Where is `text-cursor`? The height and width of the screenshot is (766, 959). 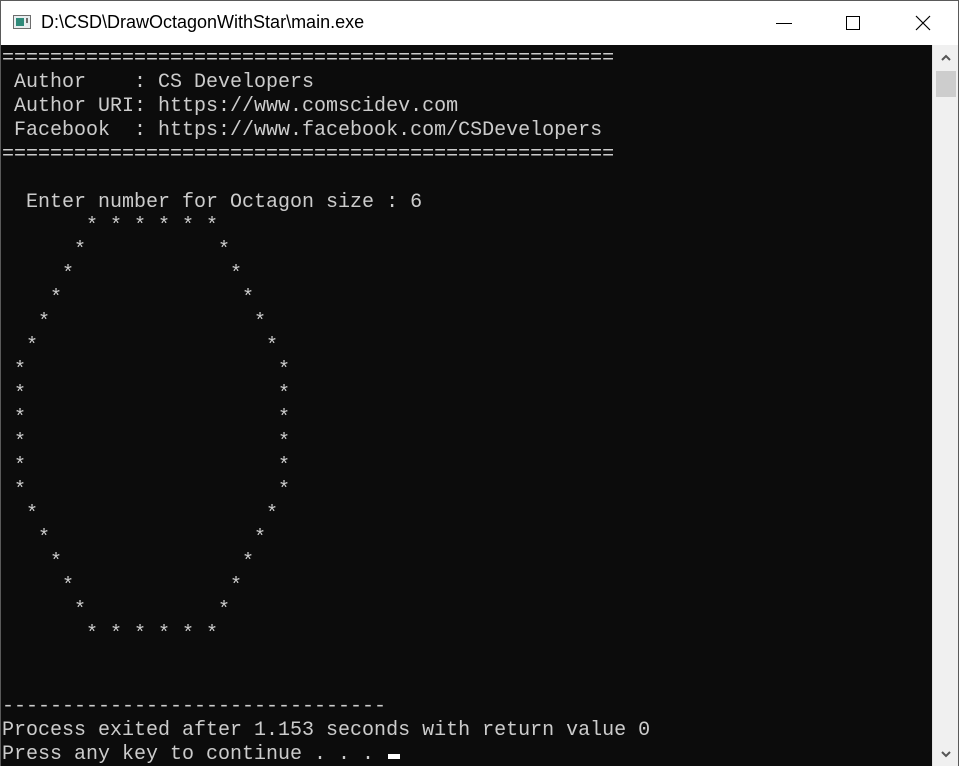
text-cursor is located at coordinates (394, 756).